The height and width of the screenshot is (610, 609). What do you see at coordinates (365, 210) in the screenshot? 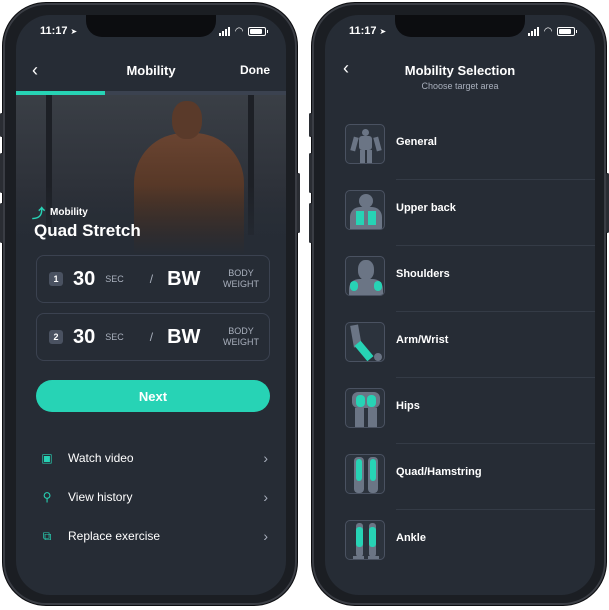
I see `upper-back-icon` at bounding box center [365, 210].